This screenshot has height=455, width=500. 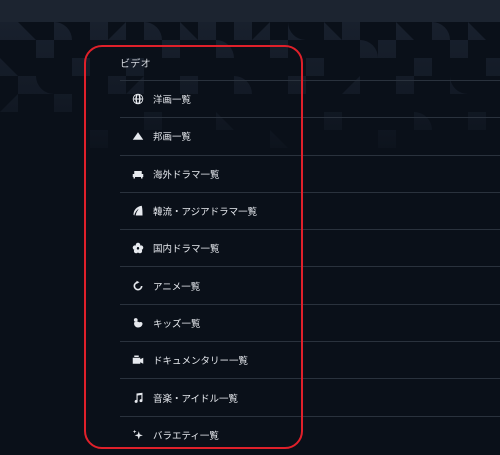 I want to click on menu-item-label: アニメ一覧, so click(x=177, y=287).